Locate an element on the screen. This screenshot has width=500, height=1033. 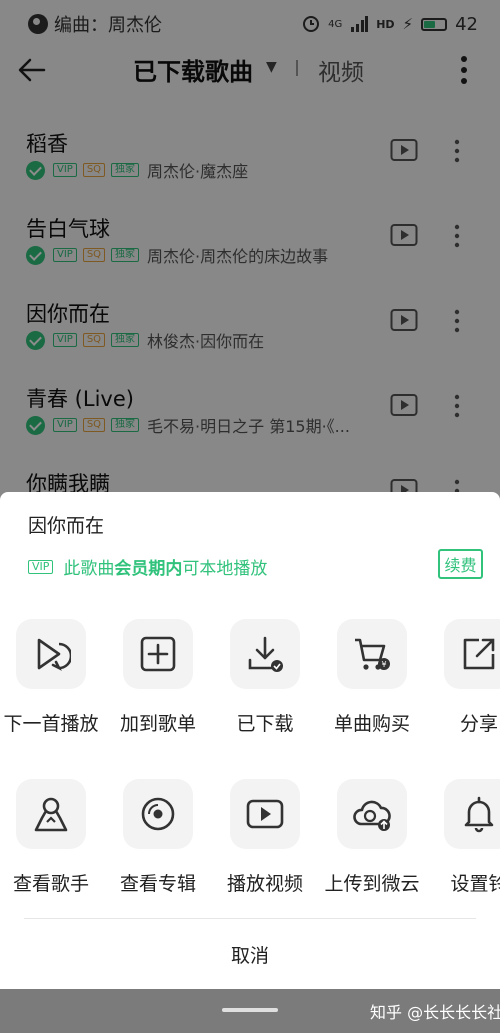
action-downloaded: 已下载 is located at coordinates (266, 689).